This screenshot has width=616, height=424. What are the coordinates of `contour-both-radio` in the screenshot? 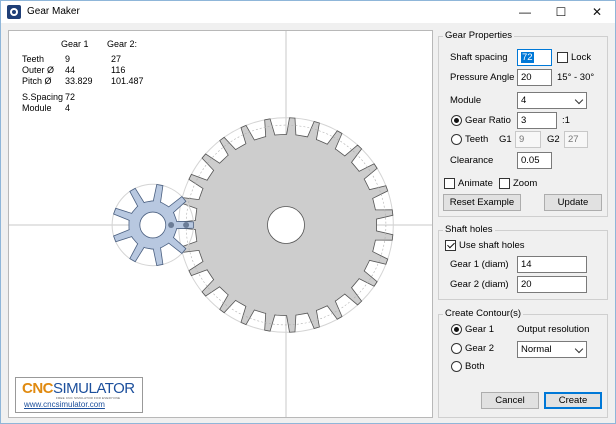 It's located at (456, 366).